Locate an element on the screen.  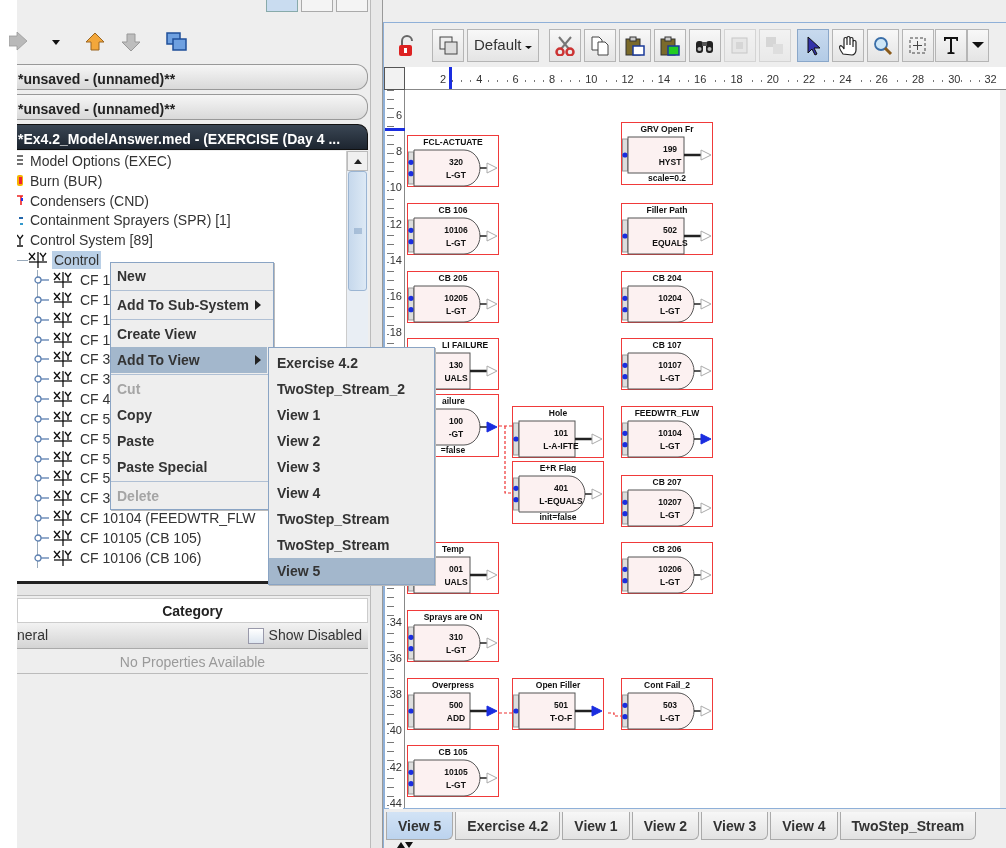
node-number: 101 is located at coordinates (561, 433).